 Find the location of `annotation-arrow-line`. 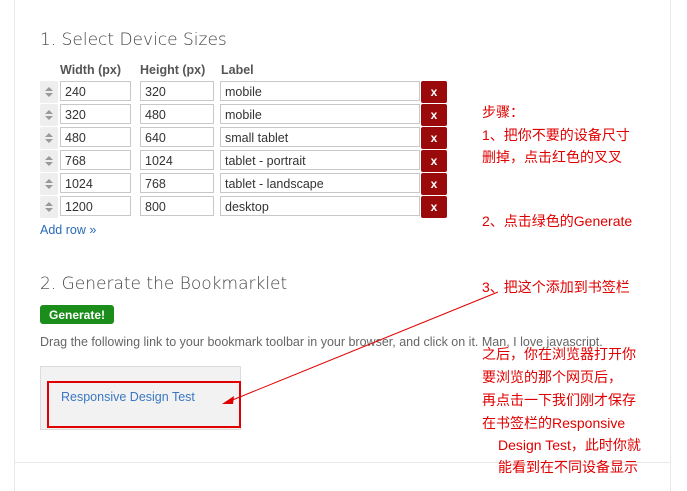

annotation-arrow-line is located at coordinates (364, 346).